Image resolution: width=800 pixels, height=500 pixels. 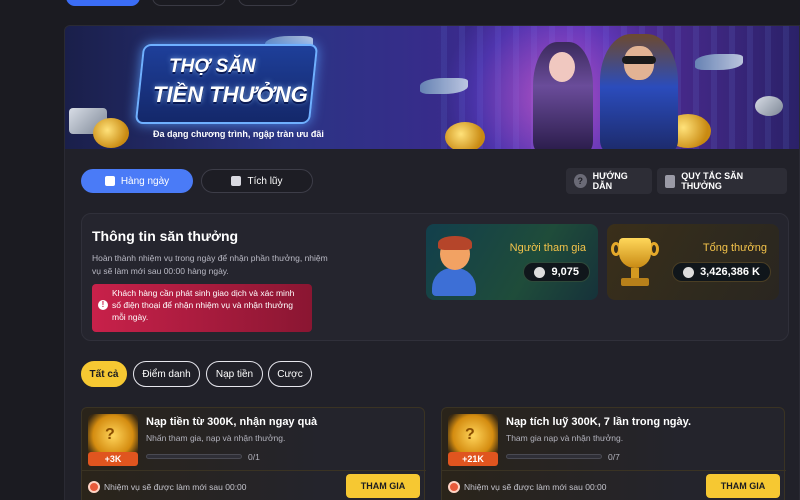 I want to click on filter-checkin: Điểm danh, so click(x=166, y=374).